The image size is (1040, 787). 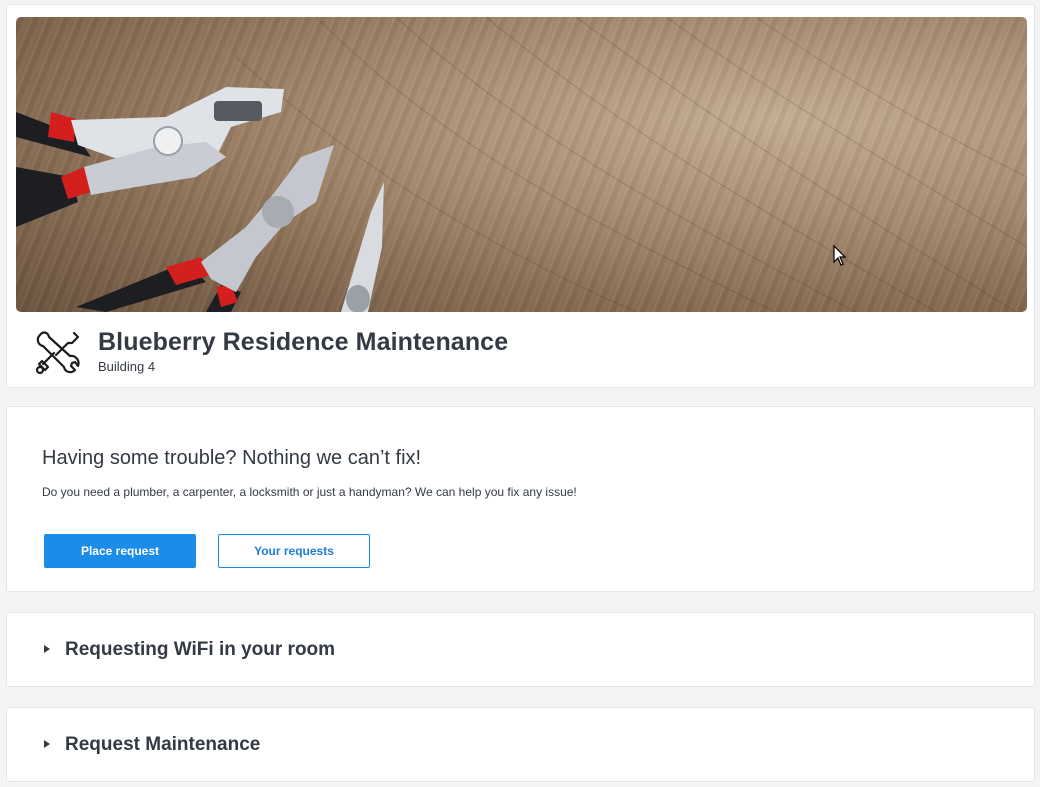 What do you see at coordinates (163, 744) in the screenshot?
I see `section-title: Request Maintenance` at bounding box center [163, 744].